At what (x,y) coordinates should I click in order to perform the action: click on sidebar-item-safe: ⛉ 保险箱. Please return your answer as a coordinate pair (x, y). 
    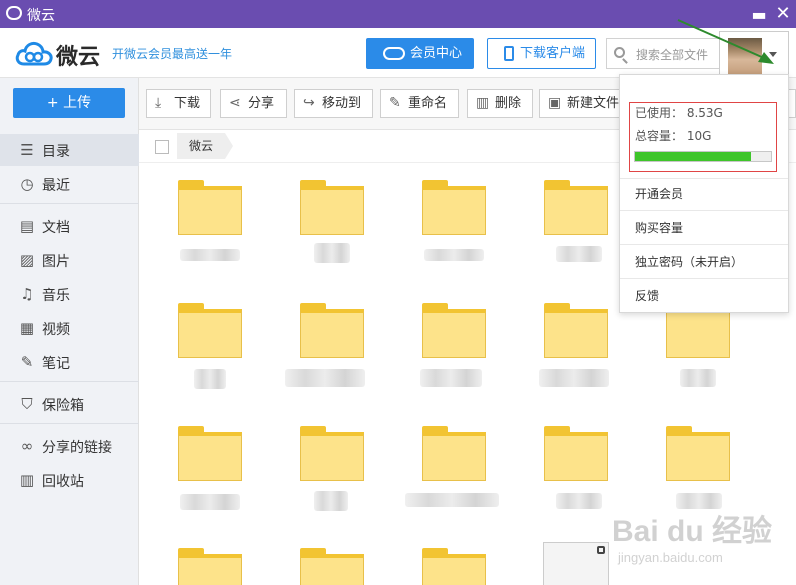
    Looking at the image, I should click on (69, 404).